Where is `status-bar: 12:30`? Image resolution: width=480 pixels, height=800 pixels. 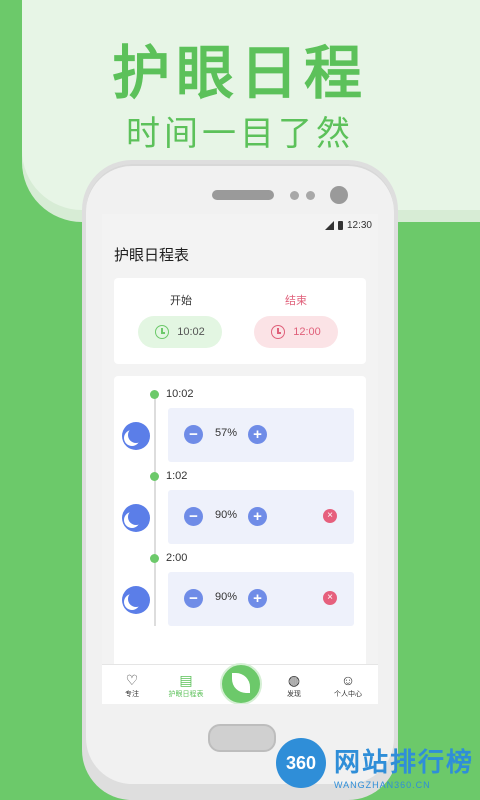 status-bar: 12:30 is located at coordinates (240, 225).